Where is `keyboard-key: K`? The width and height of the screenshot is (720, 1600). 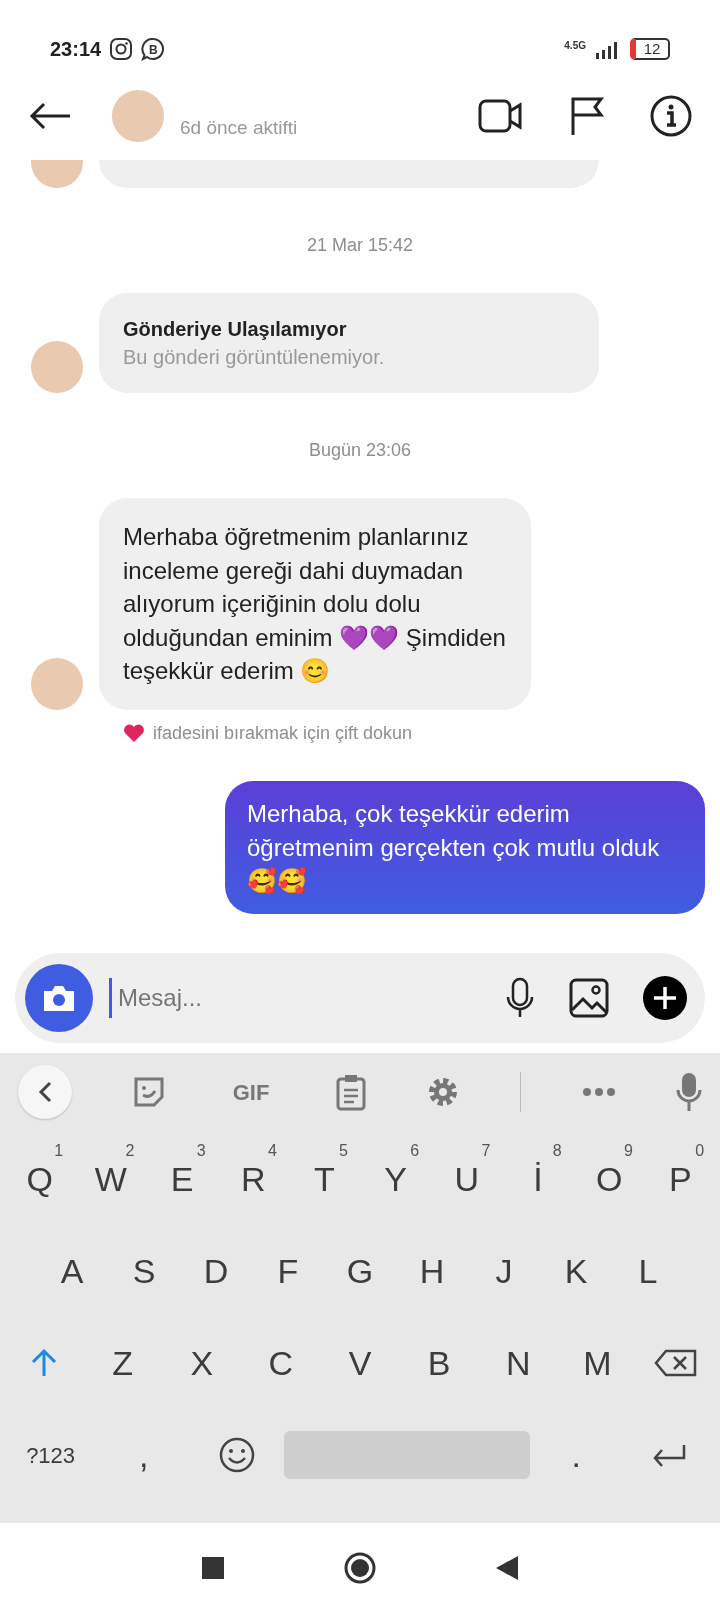 keyboard-key: K is located at coordinates (576, 1271).